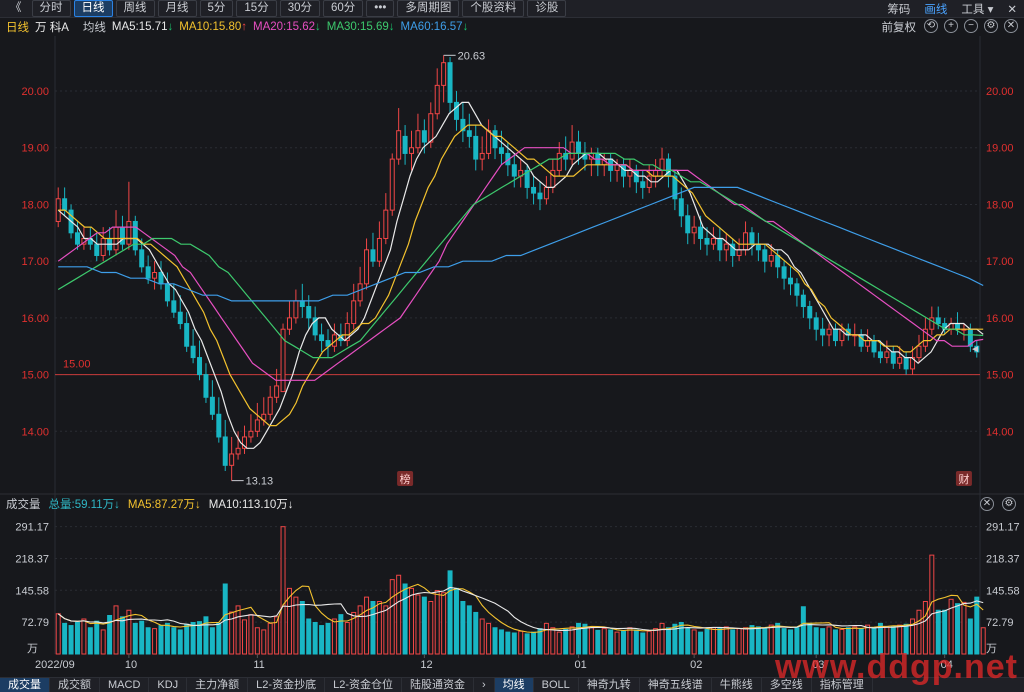 The height and width of the screenshot is (692, 1024). I want to click on indicator-tab-8: ›, so click(484, 685).